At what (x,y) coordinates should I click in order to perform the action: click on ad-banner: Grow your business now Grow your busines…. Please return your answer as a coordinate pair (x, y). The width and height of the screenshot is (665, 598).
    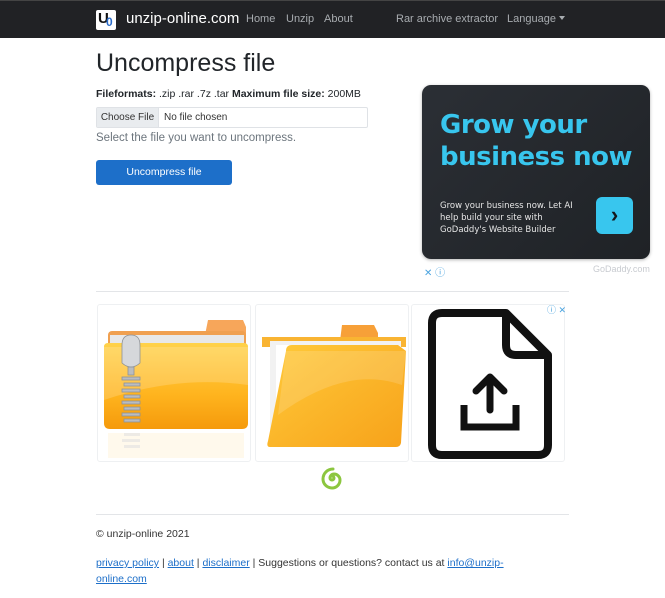
    Looking at the image, I should click on (536, 172).